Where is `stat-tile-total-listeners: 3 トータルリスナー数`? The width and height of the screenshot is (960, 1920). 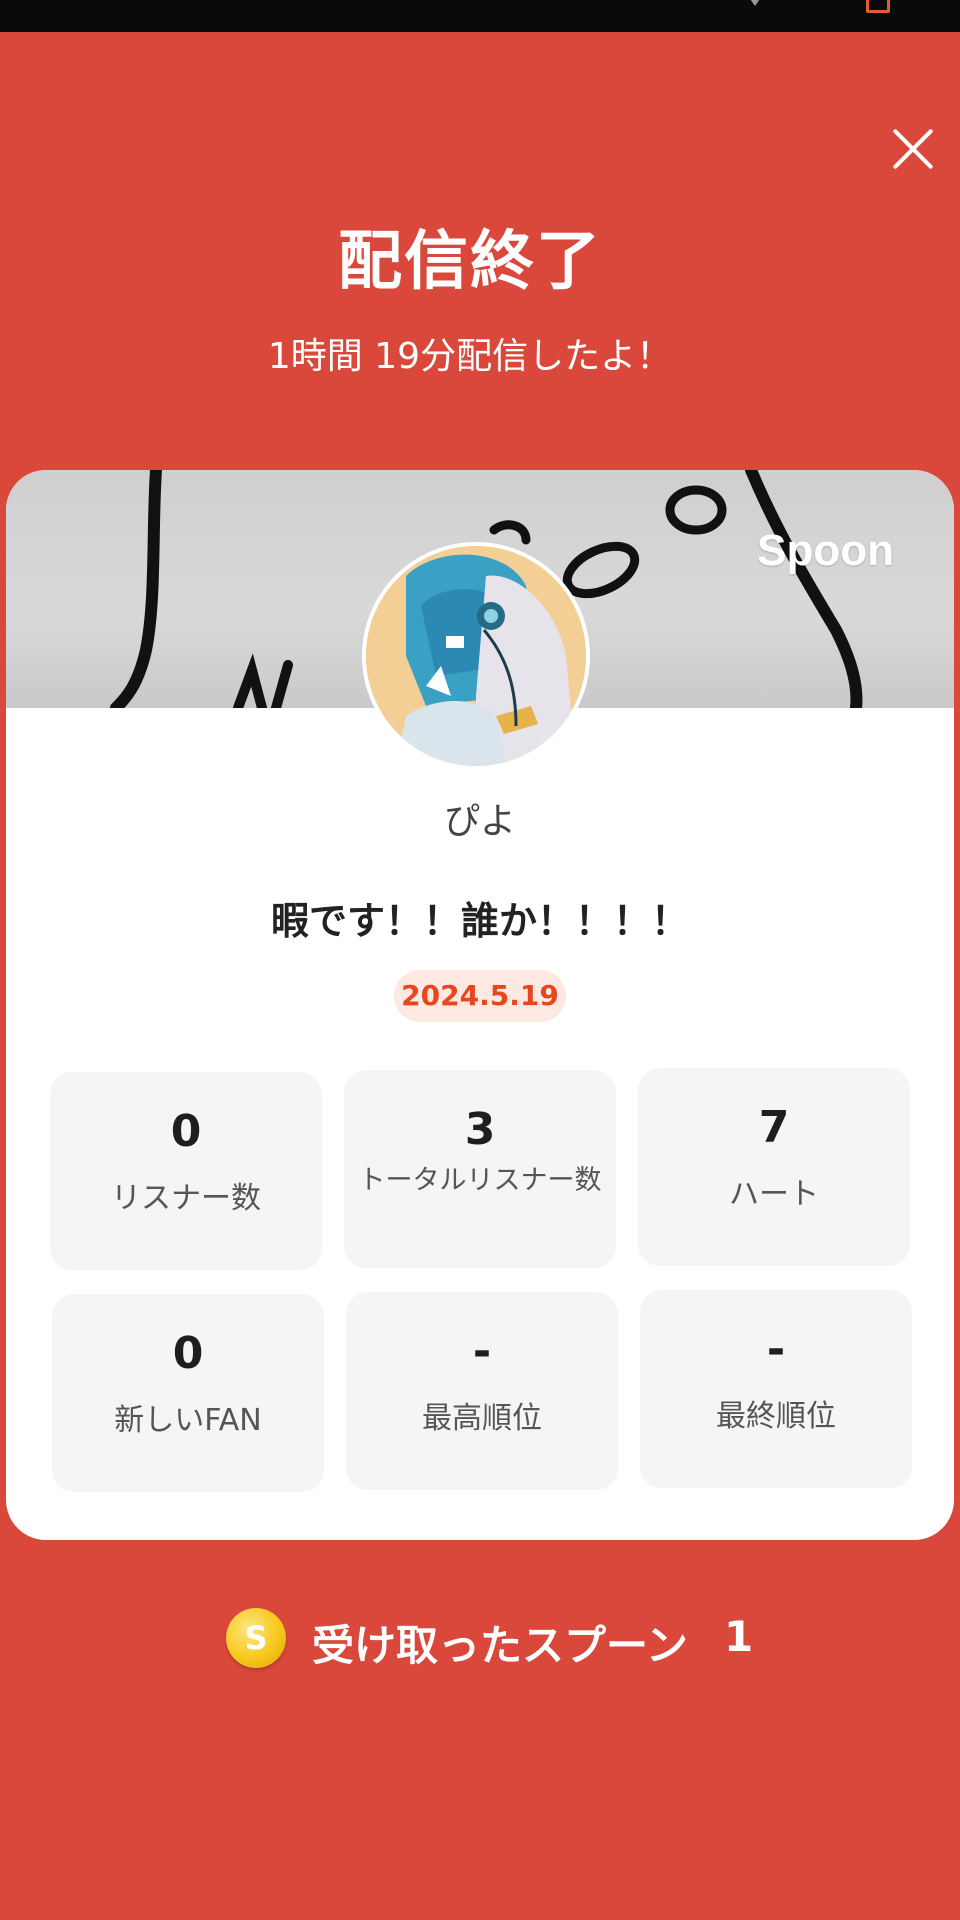 stat-tile-total-listeners: 3 トータルリスナー数 is located at coordinates (480, 1169).